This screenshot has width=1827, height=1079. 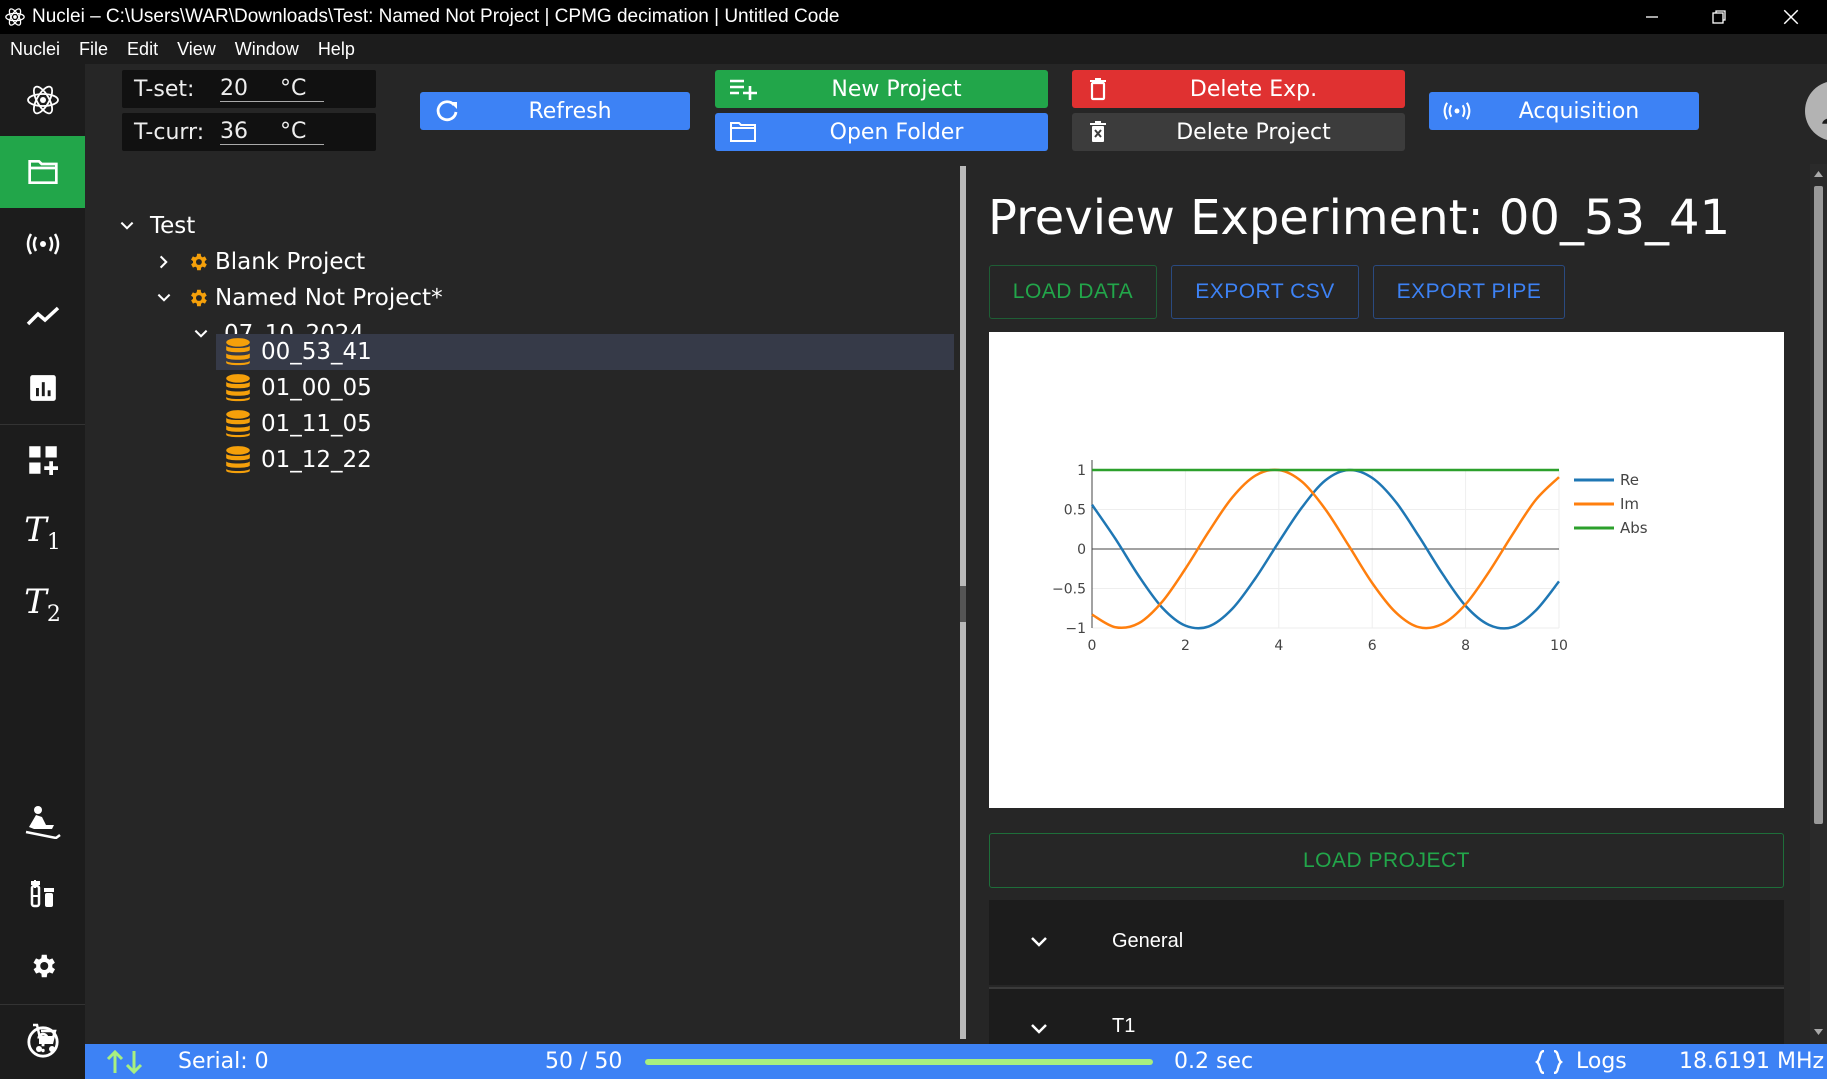 I want to click on nav-help, so click(x=42, y=1042).